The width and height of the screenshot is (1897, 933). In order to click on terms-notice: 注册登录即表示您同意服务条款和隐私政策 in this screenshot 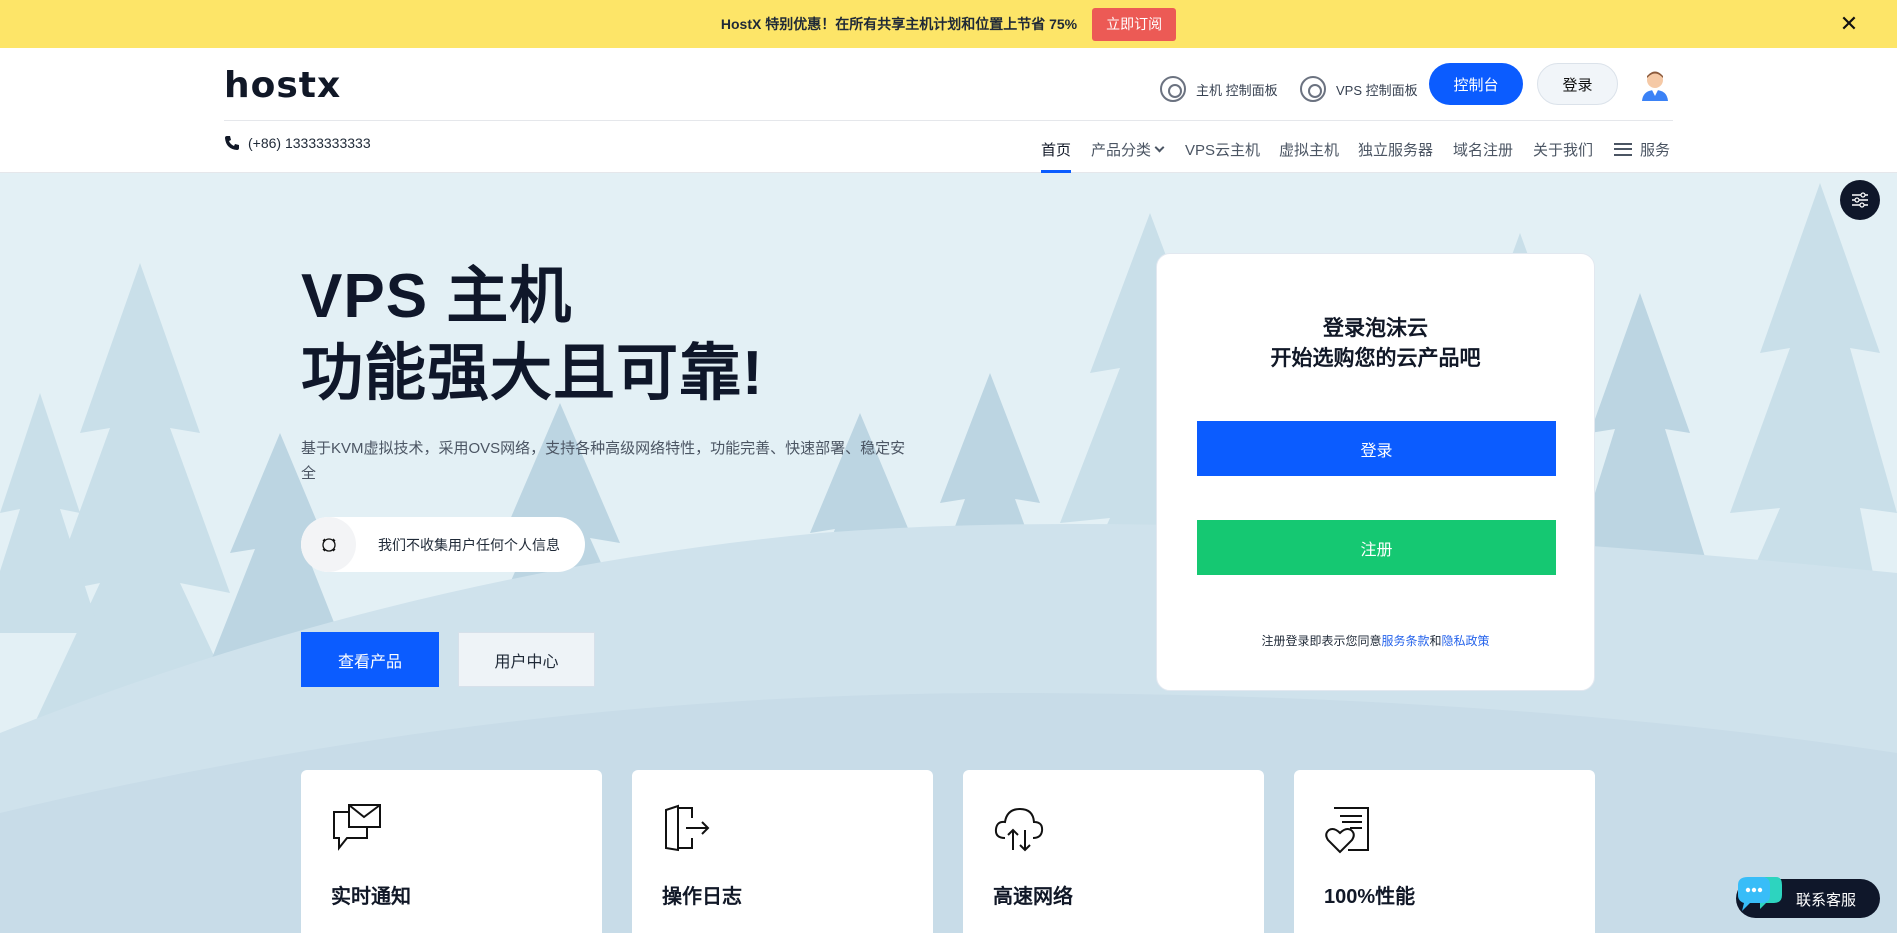, I will do `click(1375, 640)`.